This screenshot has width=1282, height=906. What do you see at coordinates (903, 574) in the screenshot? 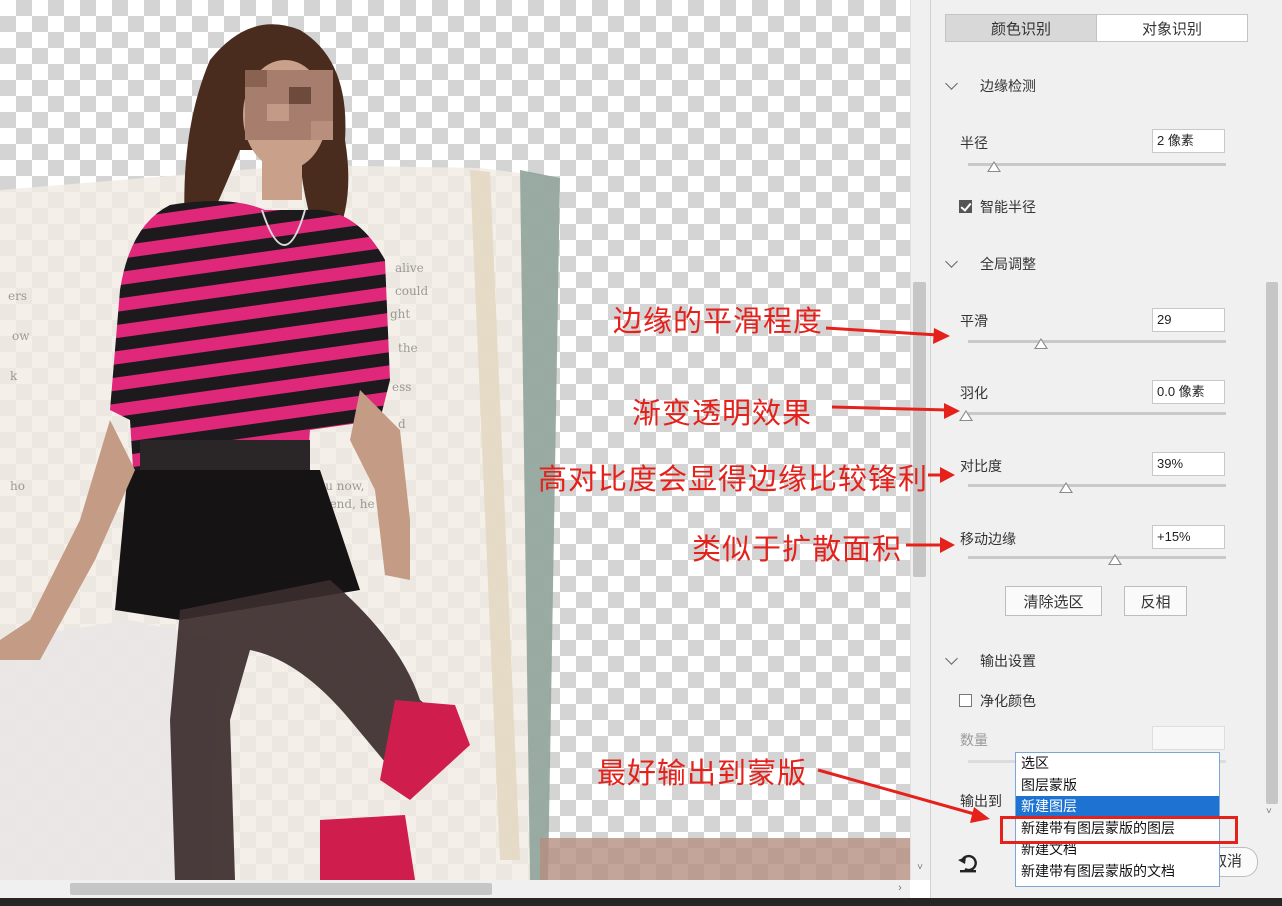
I see `annotation-arrows` at bounding box center [903, 574].